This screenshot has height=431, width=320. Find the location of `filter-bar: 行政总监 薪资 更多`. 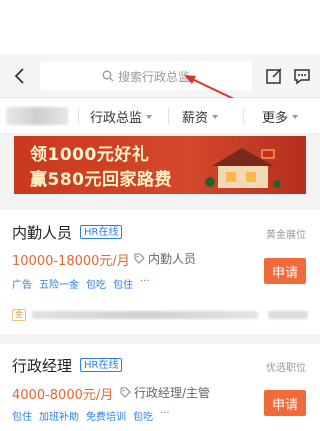

filter-bar: 行政总监 薪资 更多 is located at coordinates (160, 116).